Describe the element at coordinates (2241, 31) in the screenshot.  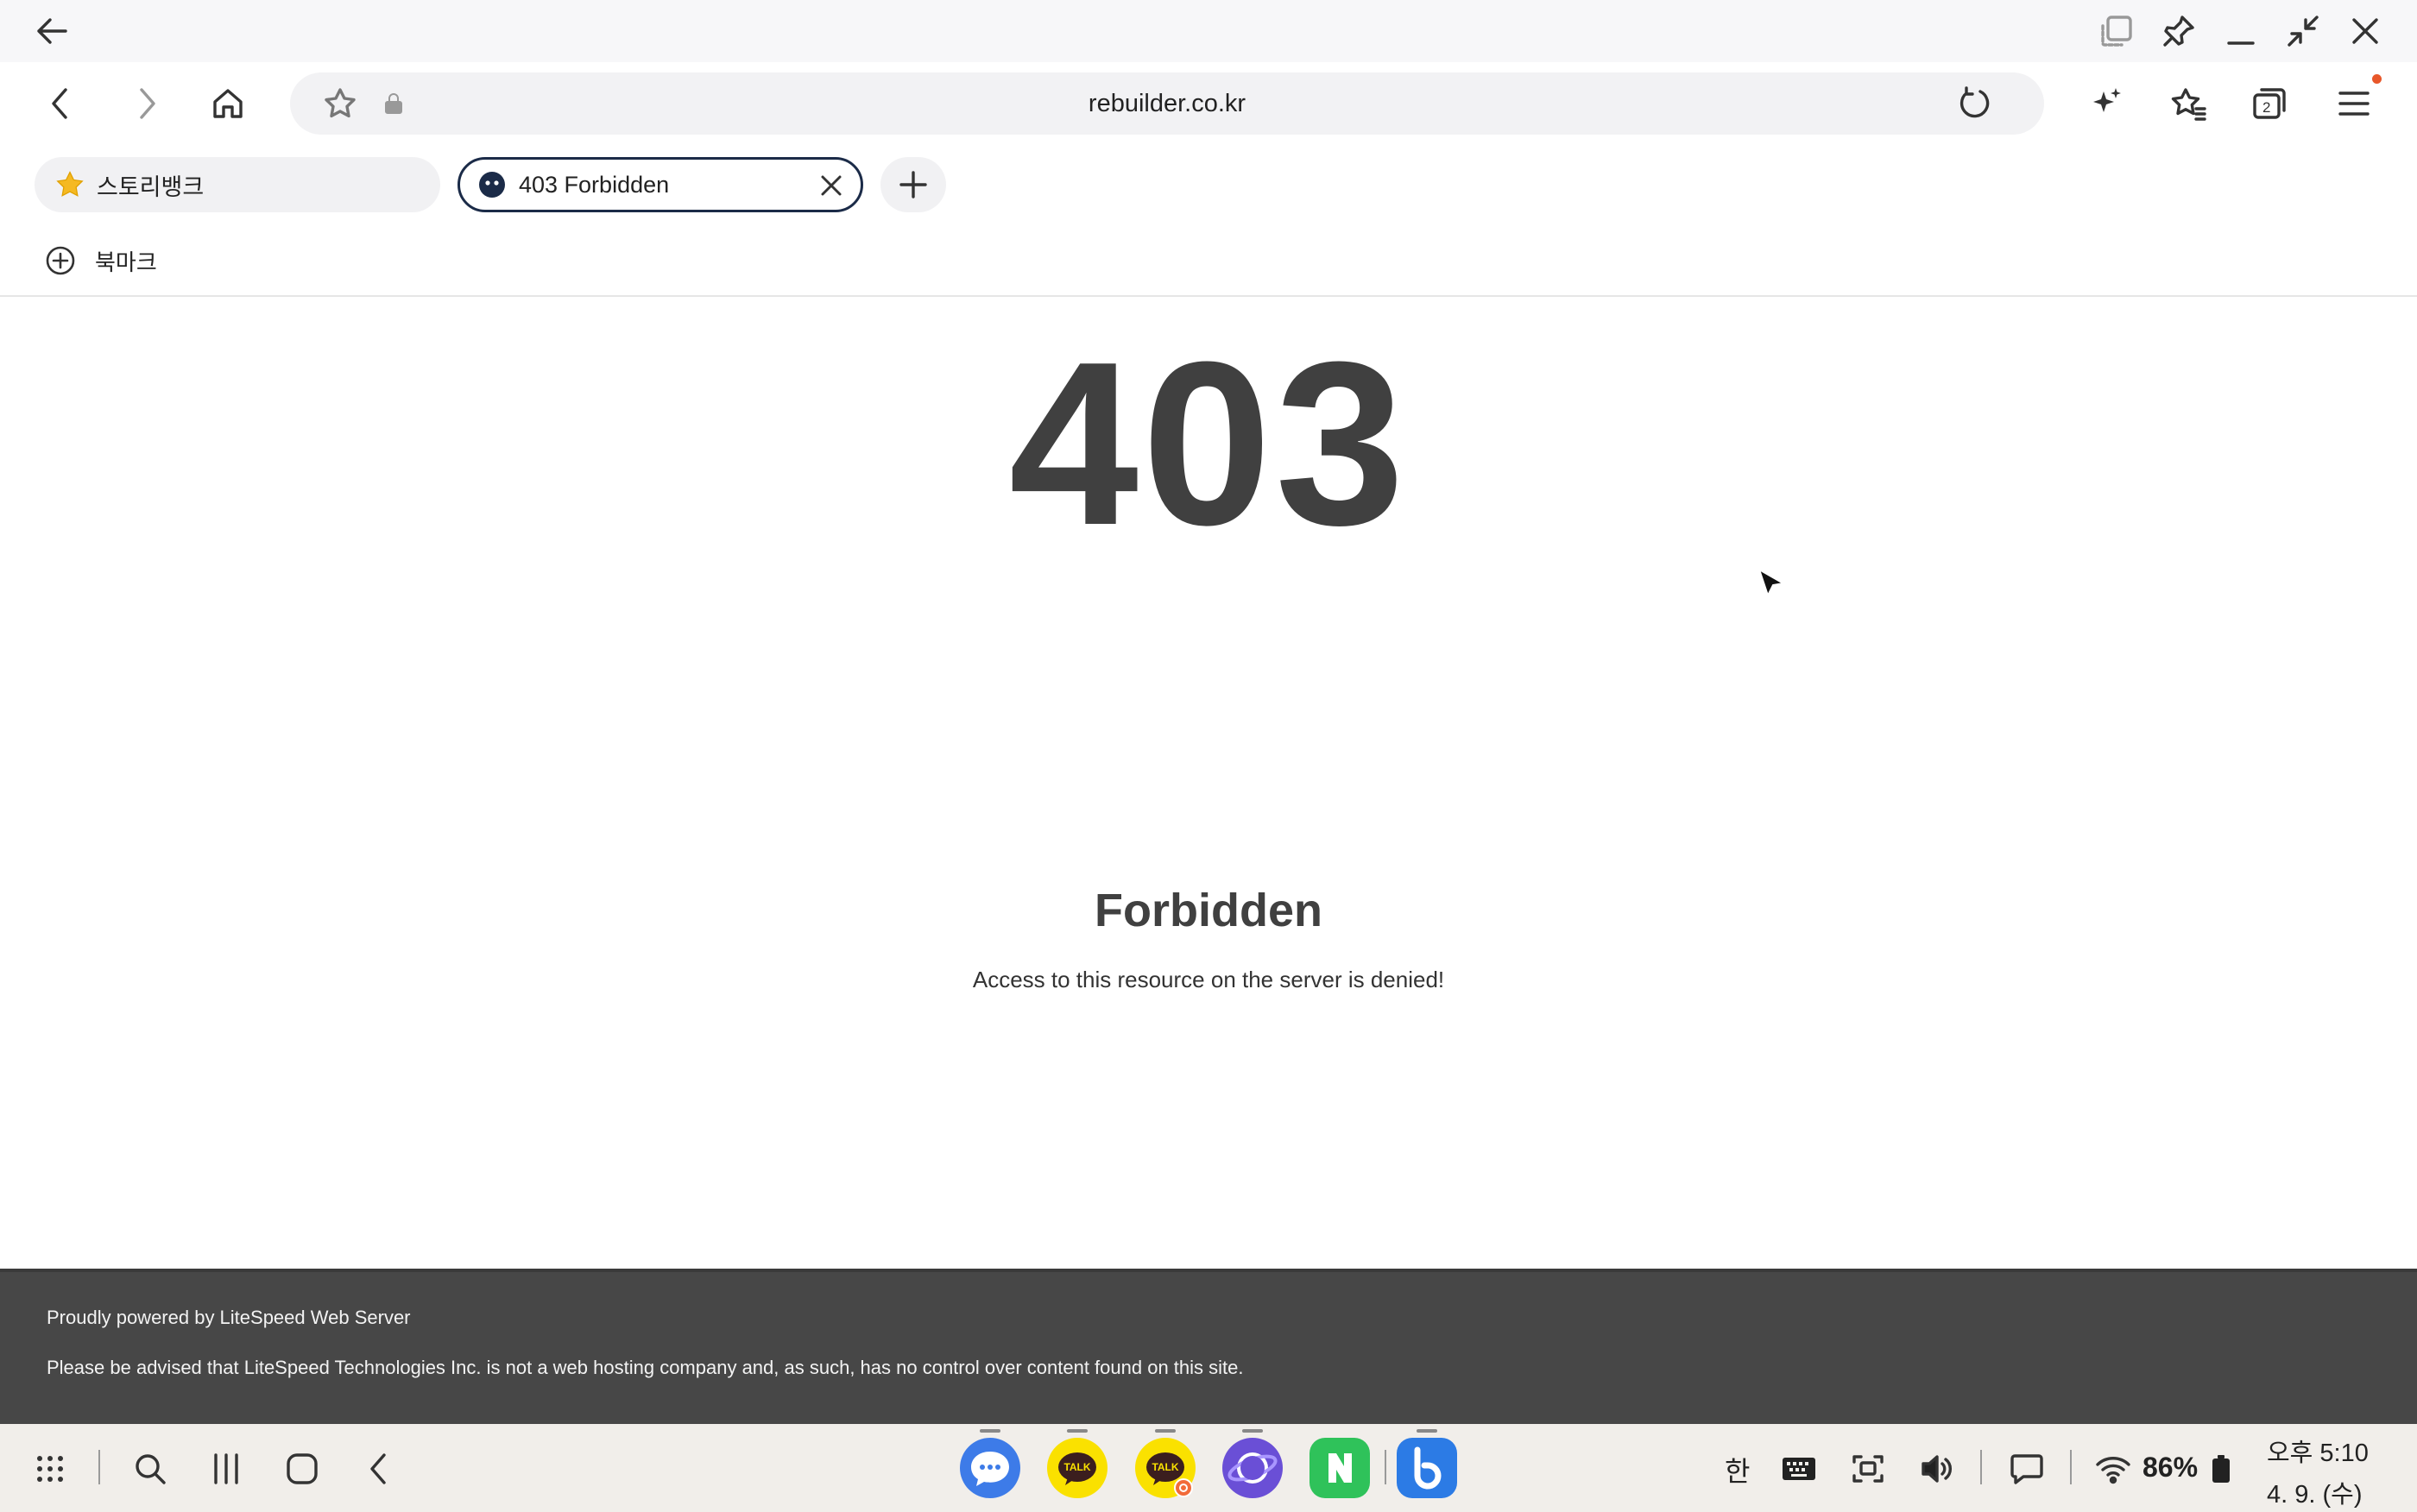
I see `minimize-icon` at that location.